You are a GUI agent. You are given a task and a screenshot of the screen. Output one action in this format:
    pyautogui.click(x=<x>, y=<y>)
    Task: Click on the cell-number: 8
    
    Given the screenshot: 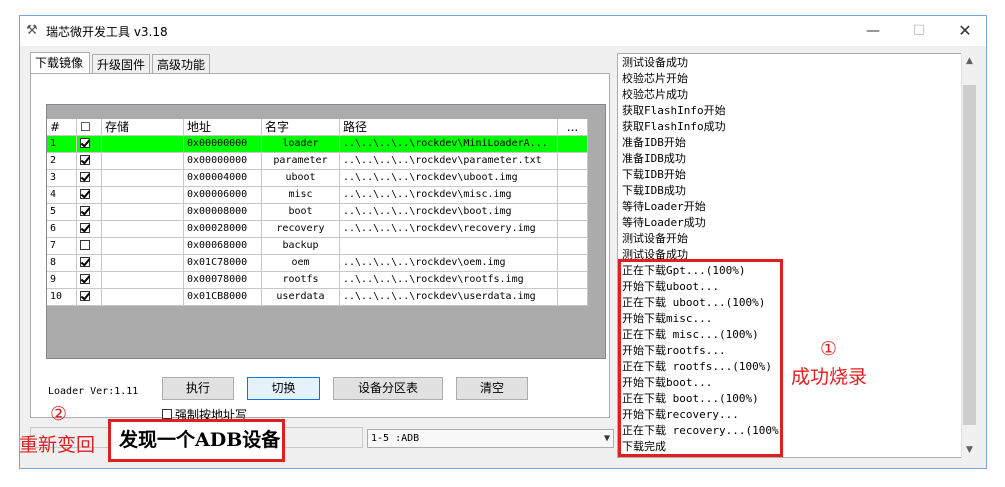 What is the action you would take?
    pyautogui.click(x=62, y=263)
    